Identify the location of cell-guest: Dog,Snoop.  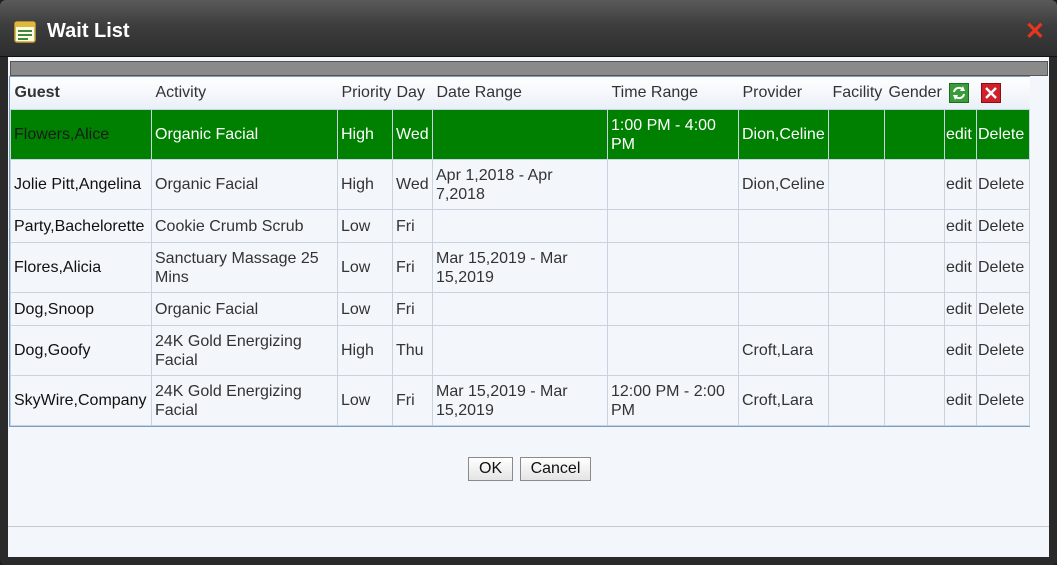
(81, 309).